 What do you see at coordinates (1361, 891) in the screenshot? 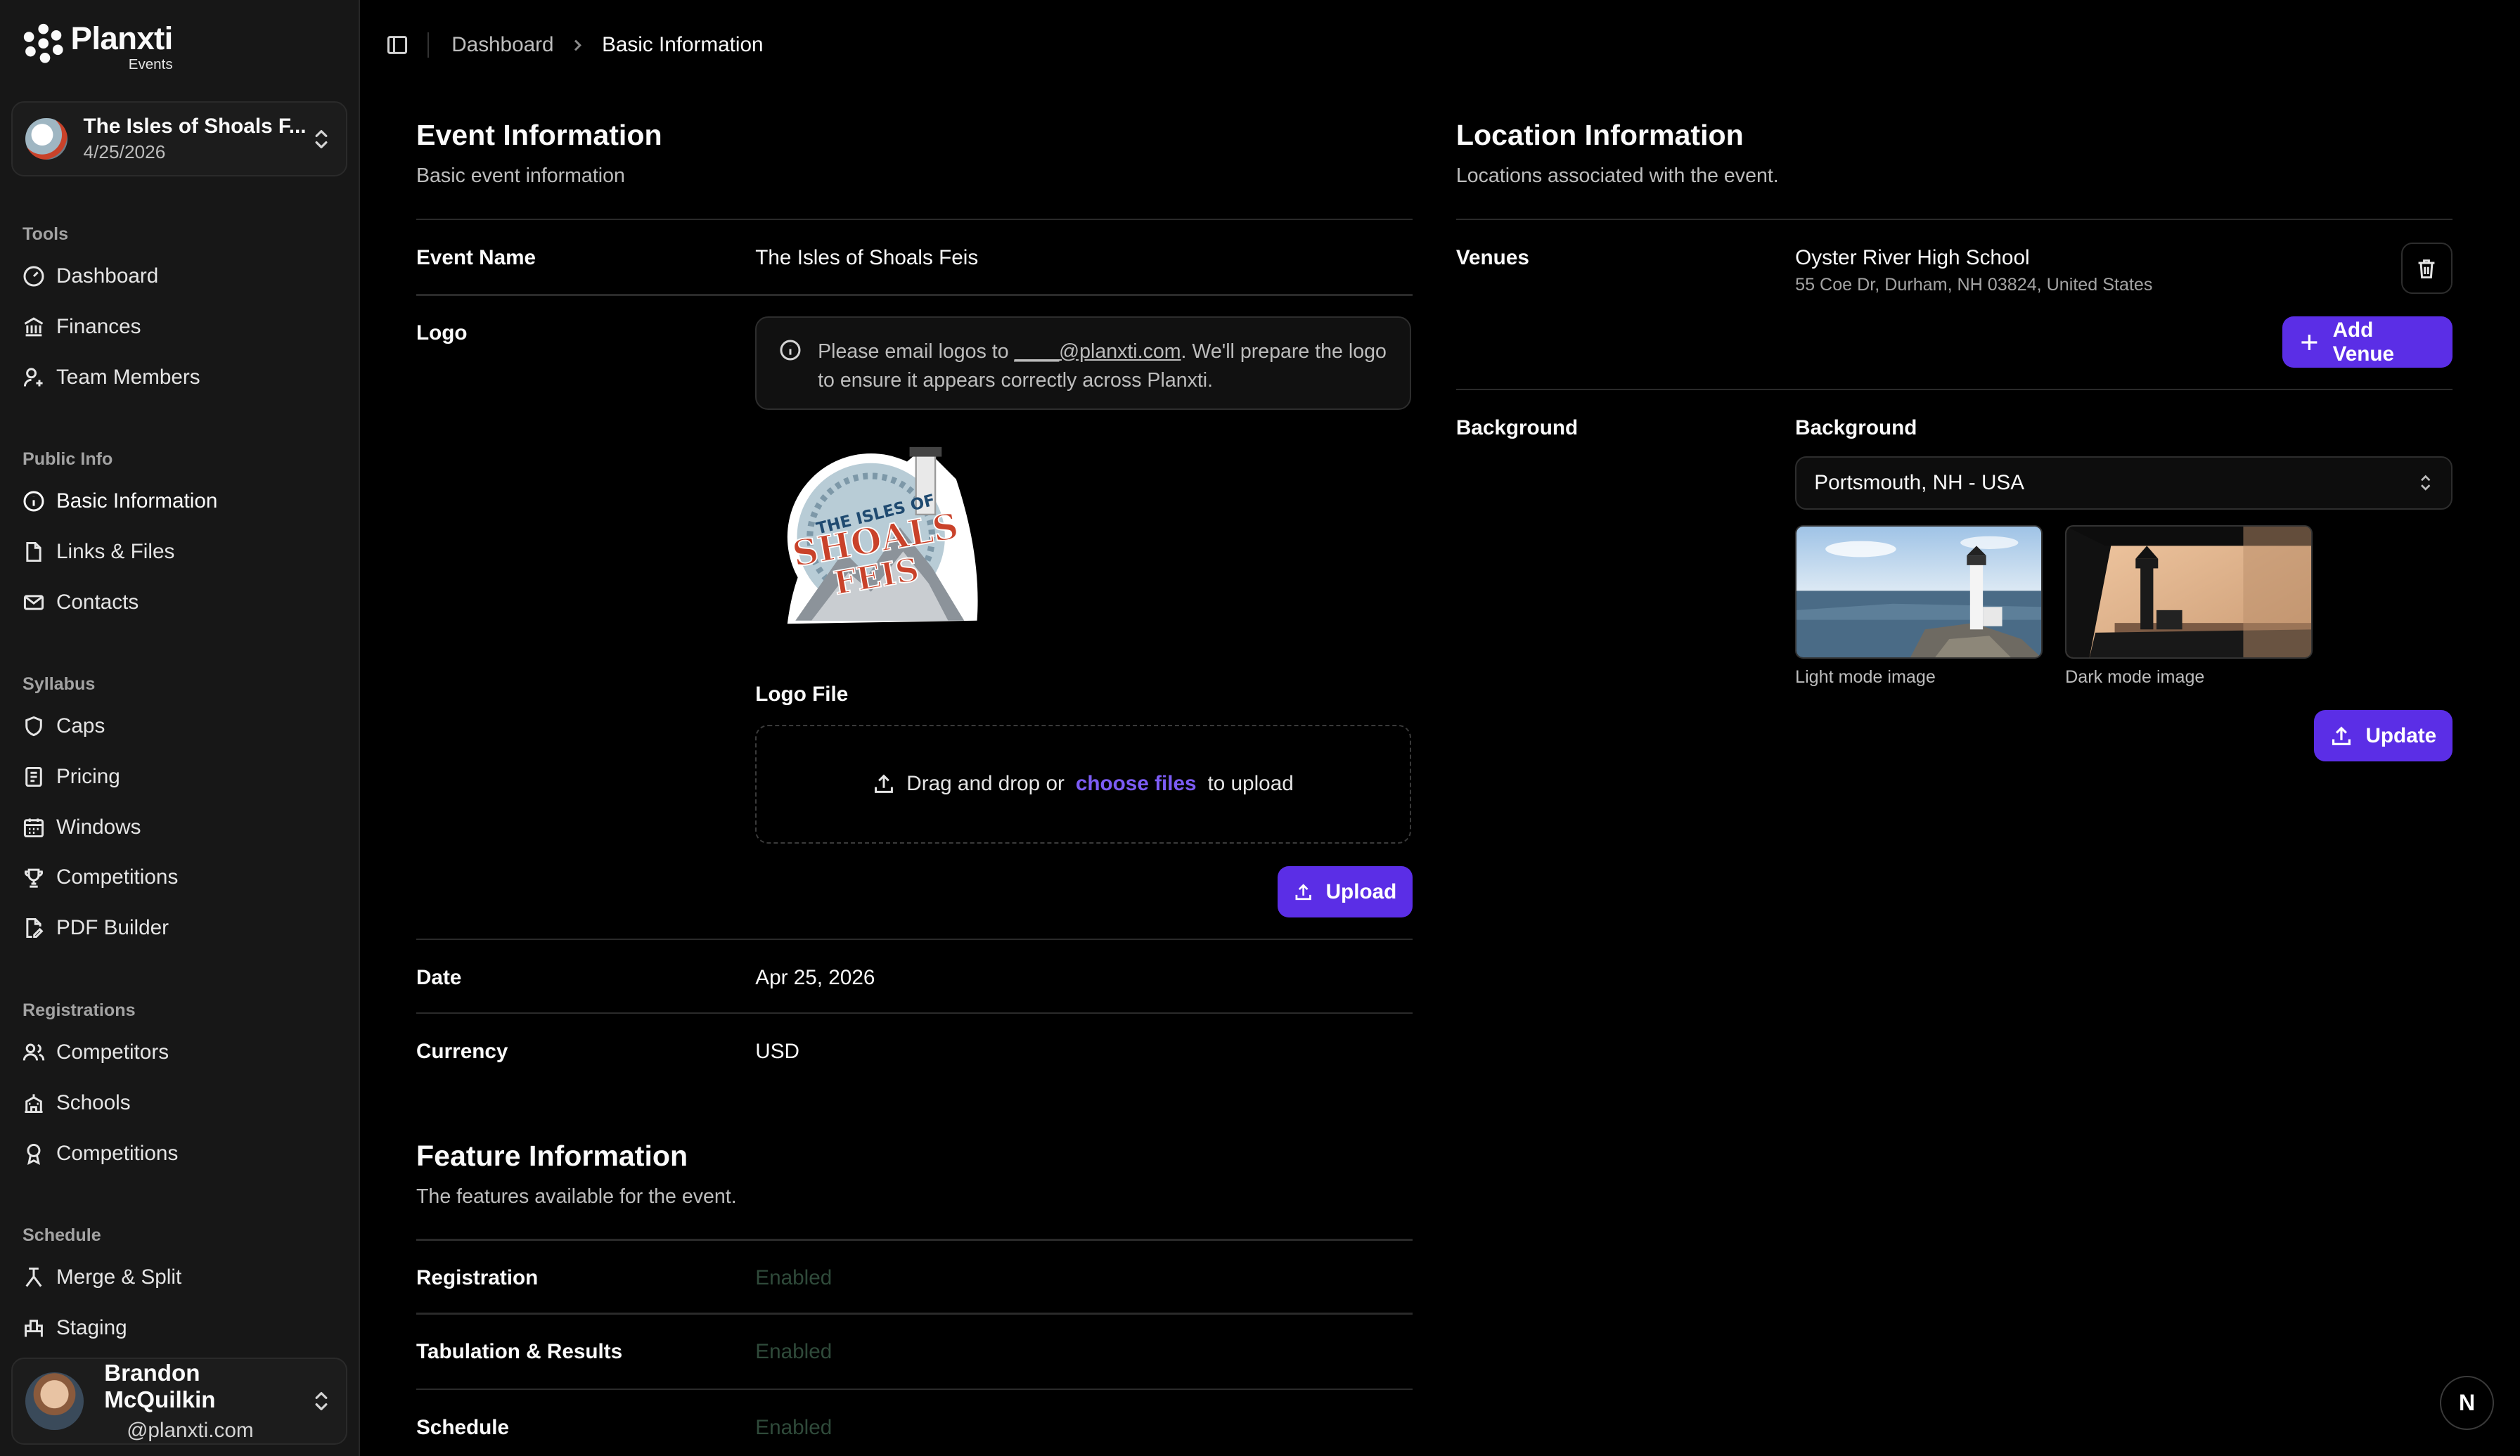
I see `upload-button-label: Upload` at bounding box center [1361, 891].